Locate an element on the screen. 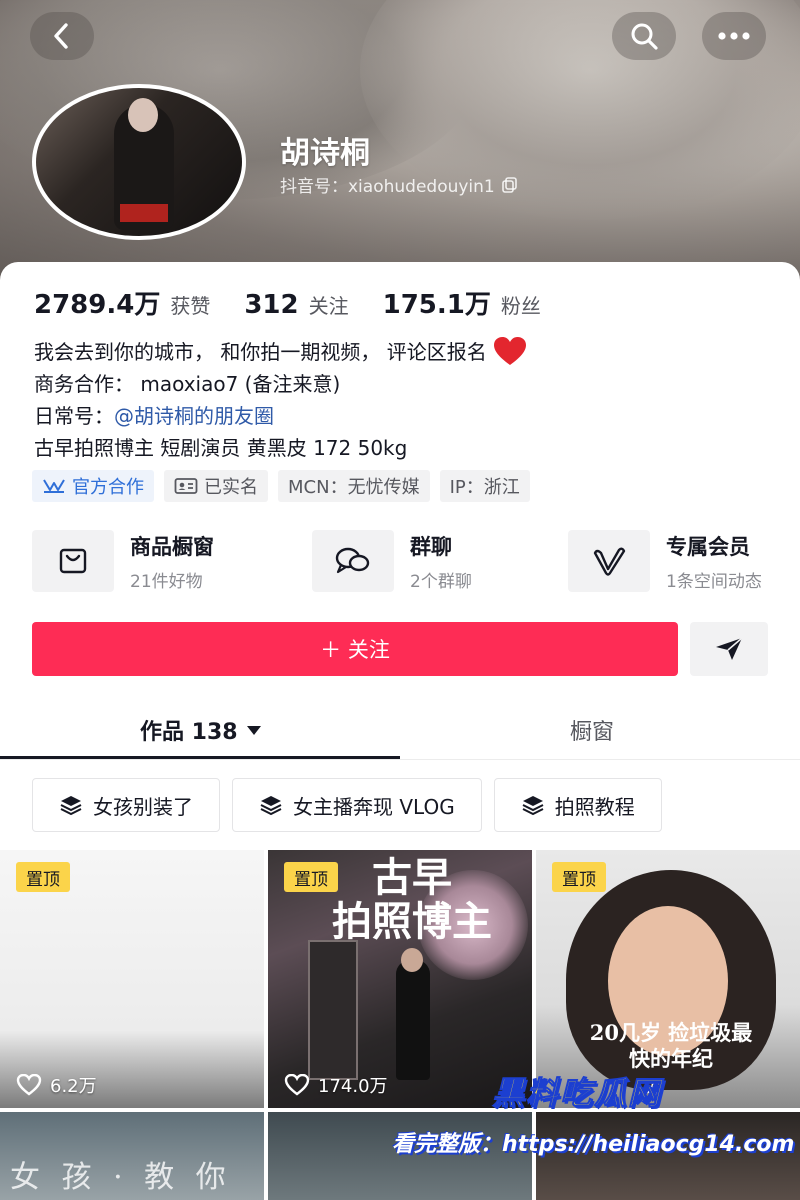  feature-group-chat: 群聊 2个群聊 is located at coordinates (392, 561).